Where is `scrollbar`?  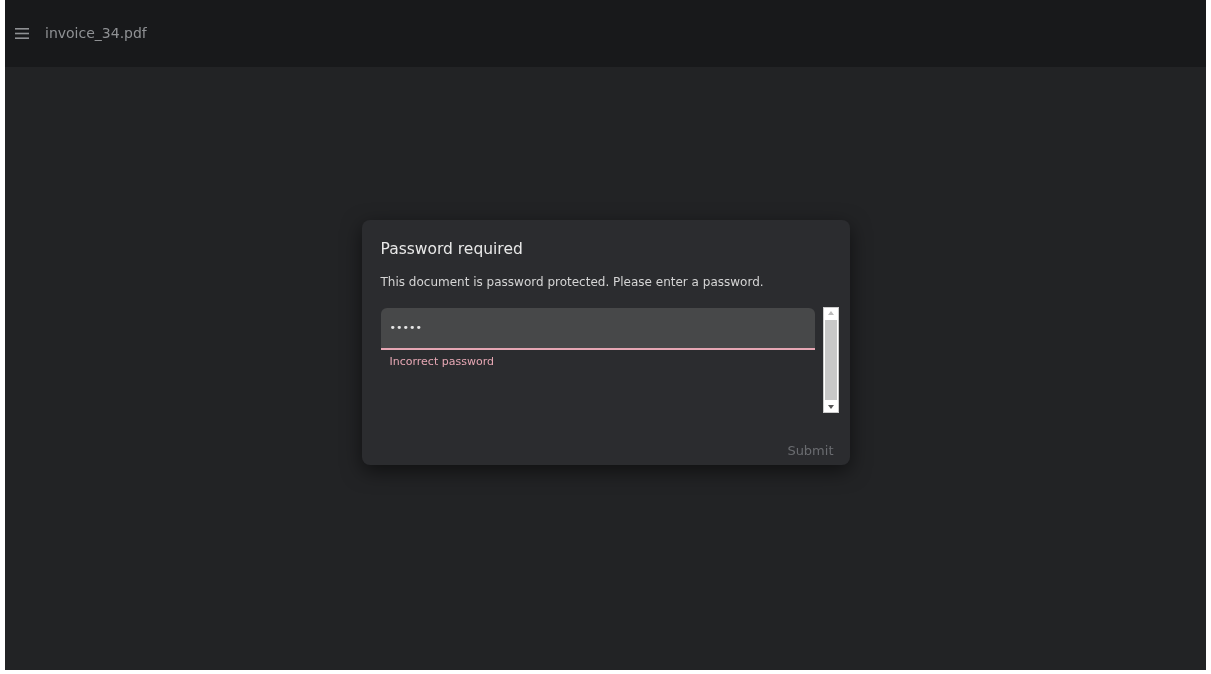 scrollbar is located at coordinates (830, 359).